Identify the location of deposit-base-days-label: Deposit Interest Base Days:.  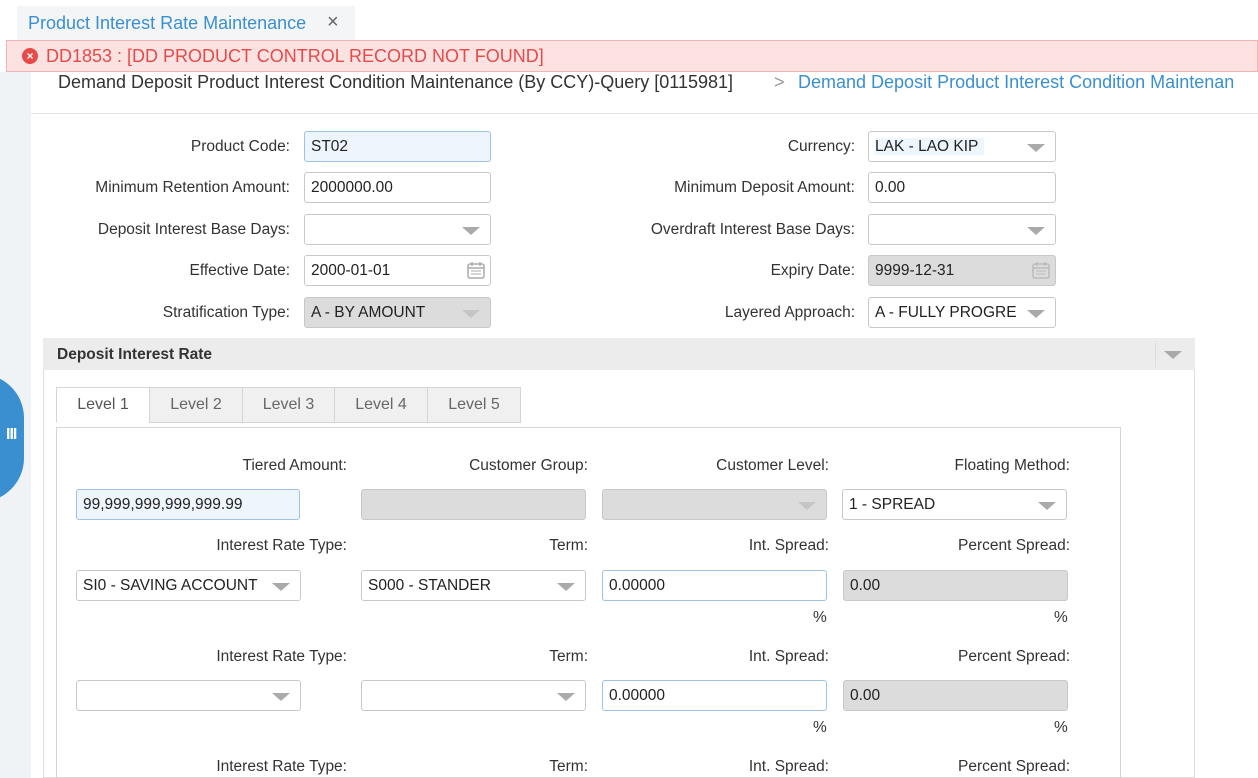
(193, 229).